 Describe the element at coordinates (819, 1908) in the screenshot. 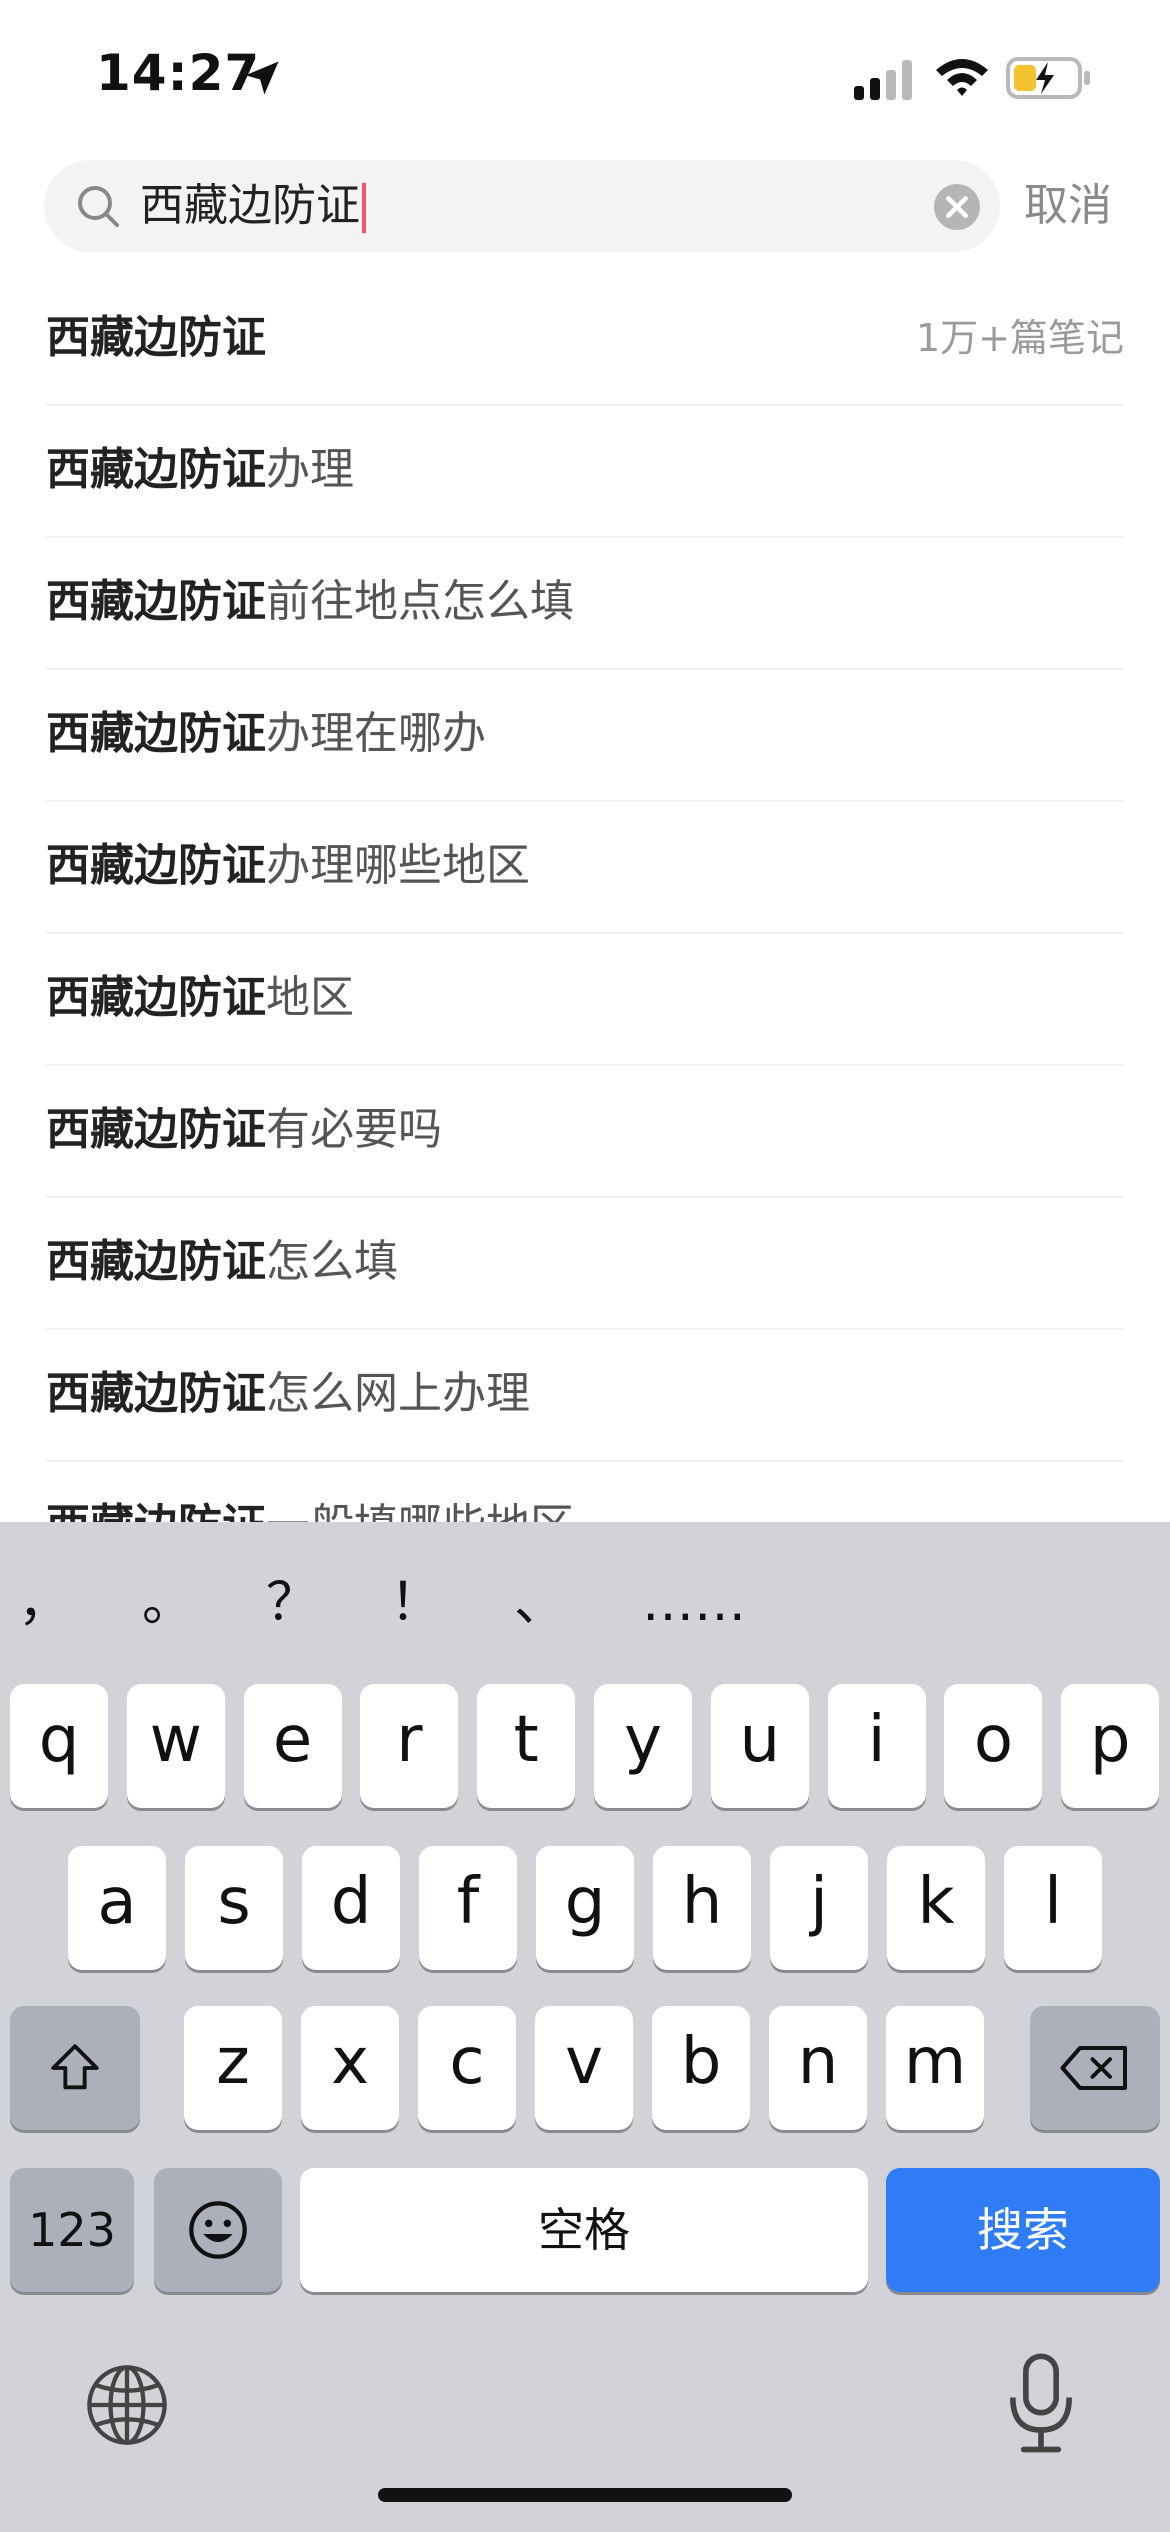

I see `key-j: j` at that location.